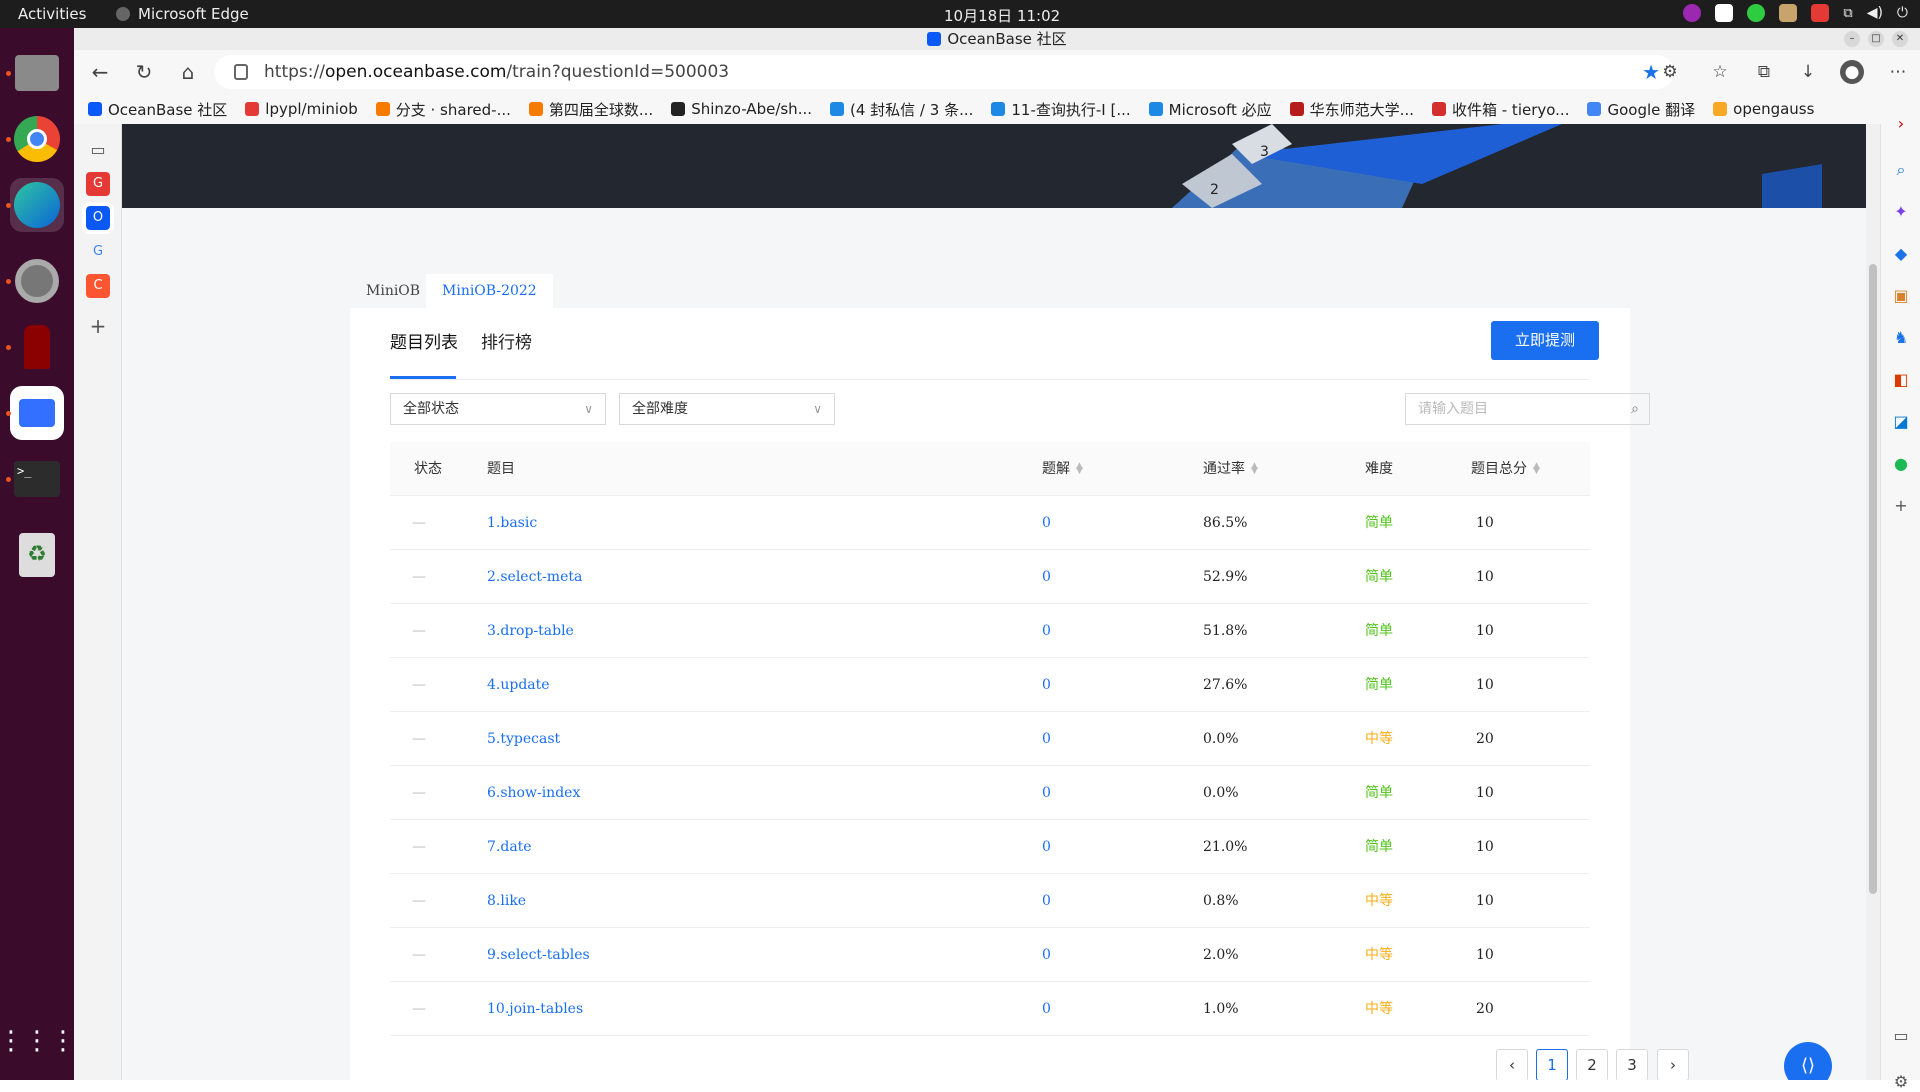 Image resolution: width=1920 pixels, height=1092 pixels. I want to click on tab-miniob: MiniOB, so click(393, 291).